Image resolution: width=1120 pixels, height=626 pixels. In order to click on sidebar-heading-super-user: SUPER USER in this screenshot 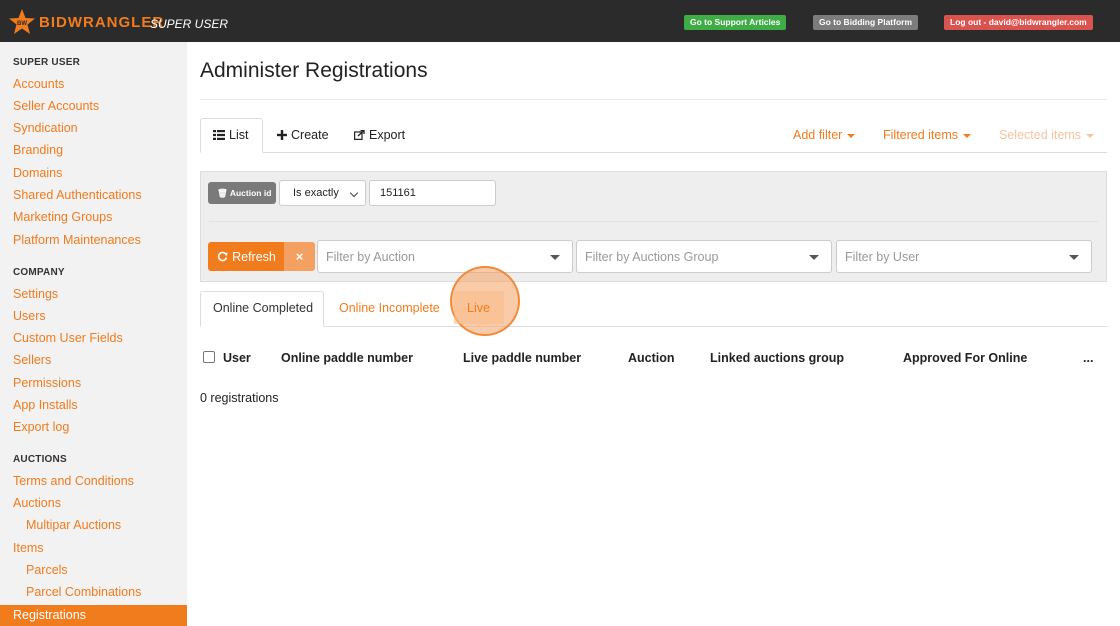, I will do `click(47, 62)`.